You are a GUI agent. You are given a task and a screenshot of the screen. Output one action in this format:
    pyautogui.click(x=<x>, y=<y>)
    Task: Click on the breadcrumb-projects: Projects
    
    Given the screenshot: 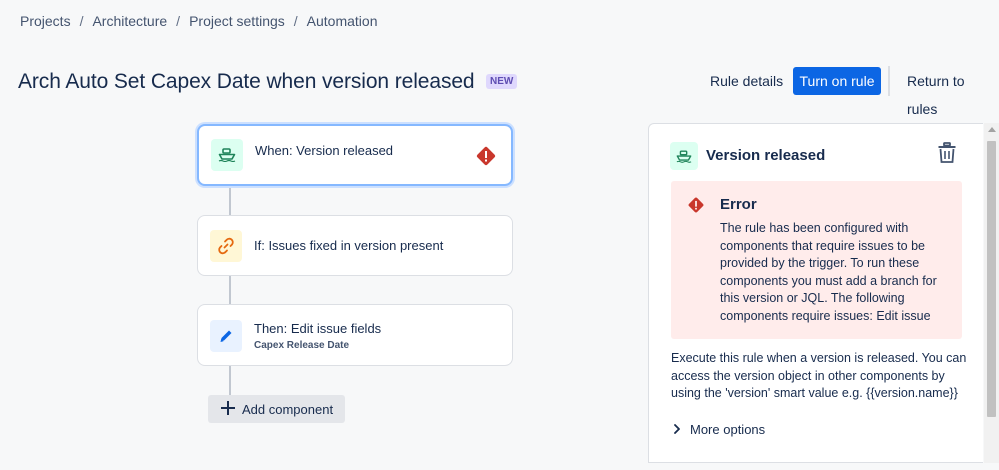 What is the action you would take?
    pyautogui.click(x=45, y=21)
    